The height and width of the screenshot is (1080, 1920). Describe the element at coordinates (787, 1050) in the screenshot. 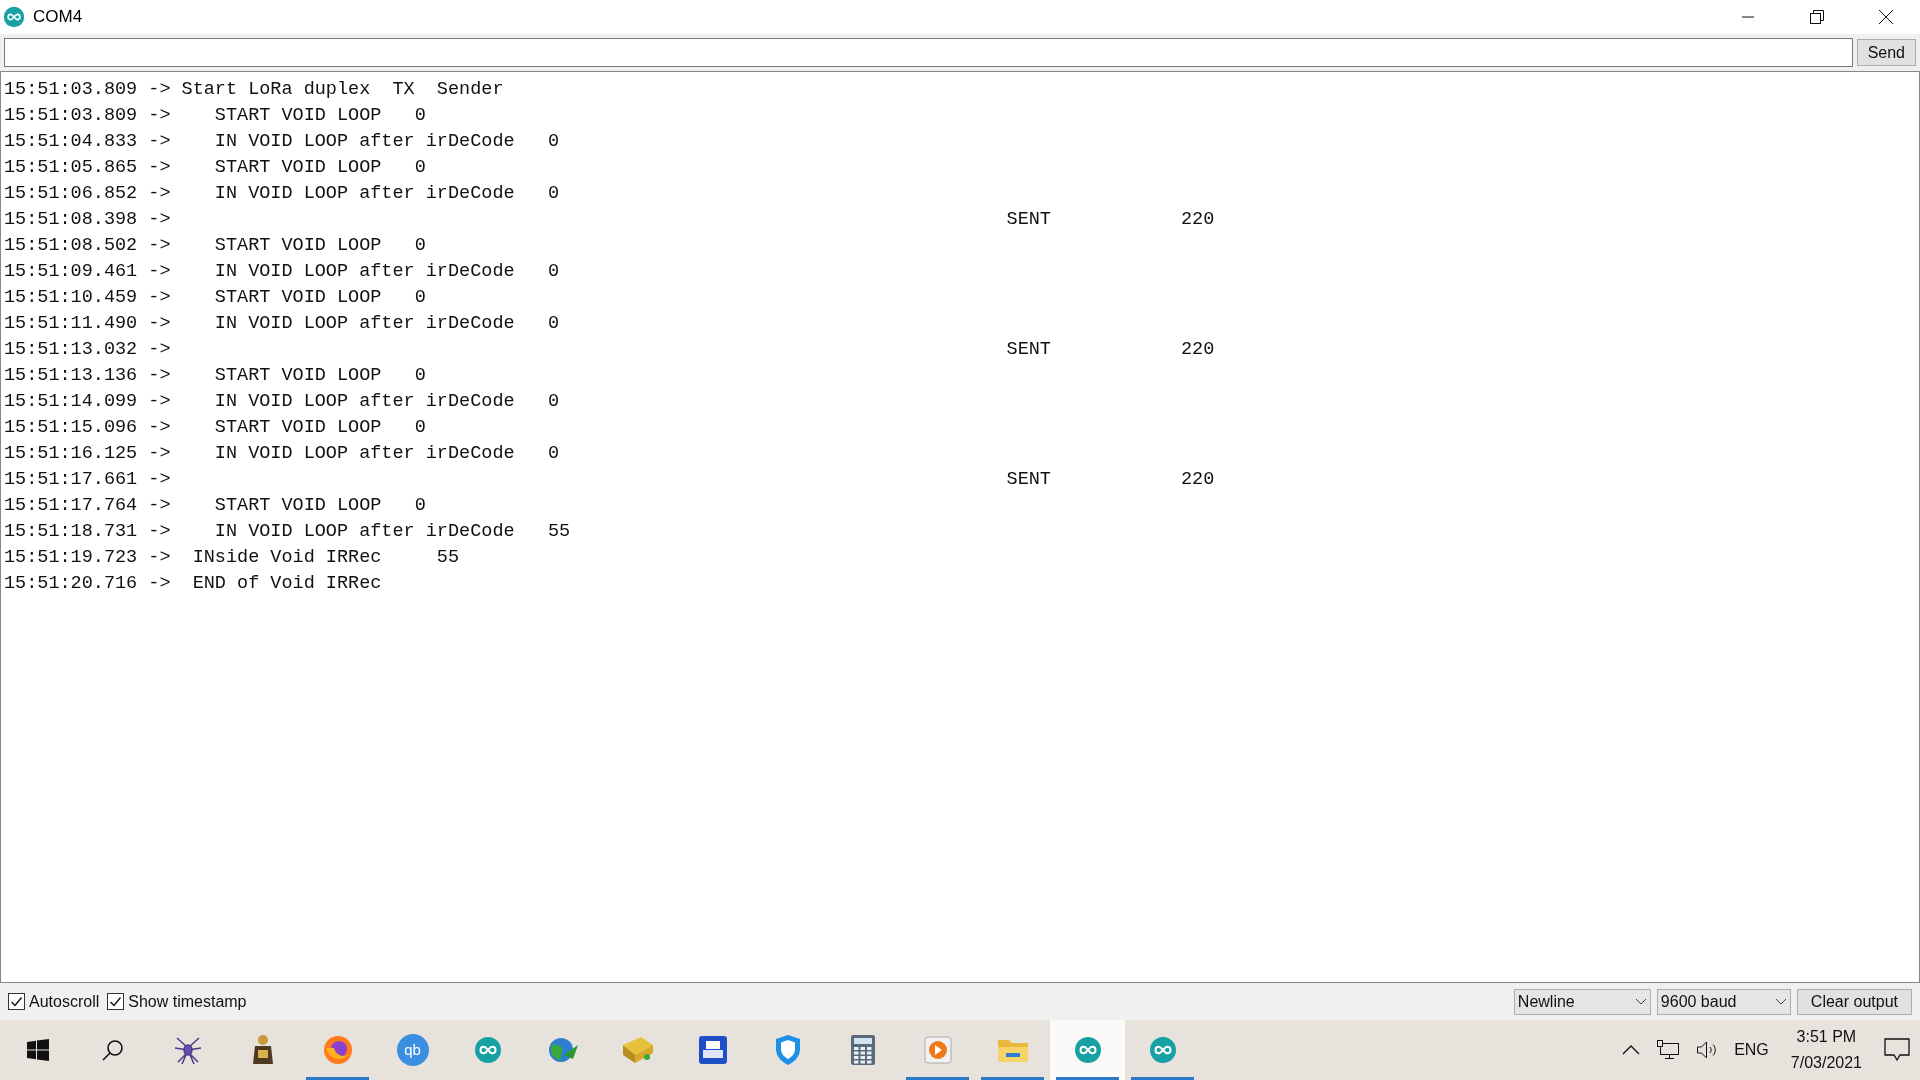

I see `shield-icon` at that location.